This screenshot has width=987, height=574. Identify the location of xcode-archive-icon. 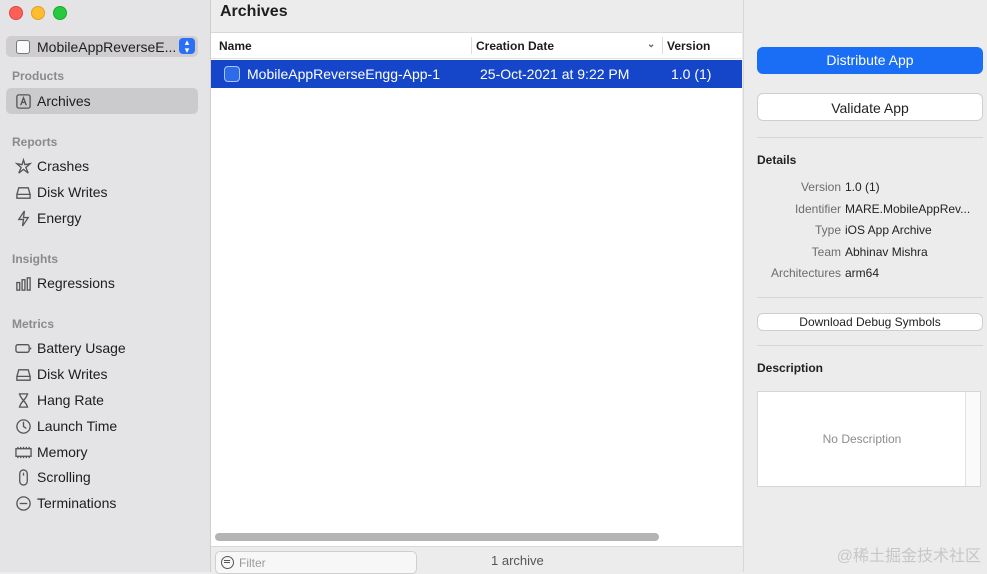
(232, 74).